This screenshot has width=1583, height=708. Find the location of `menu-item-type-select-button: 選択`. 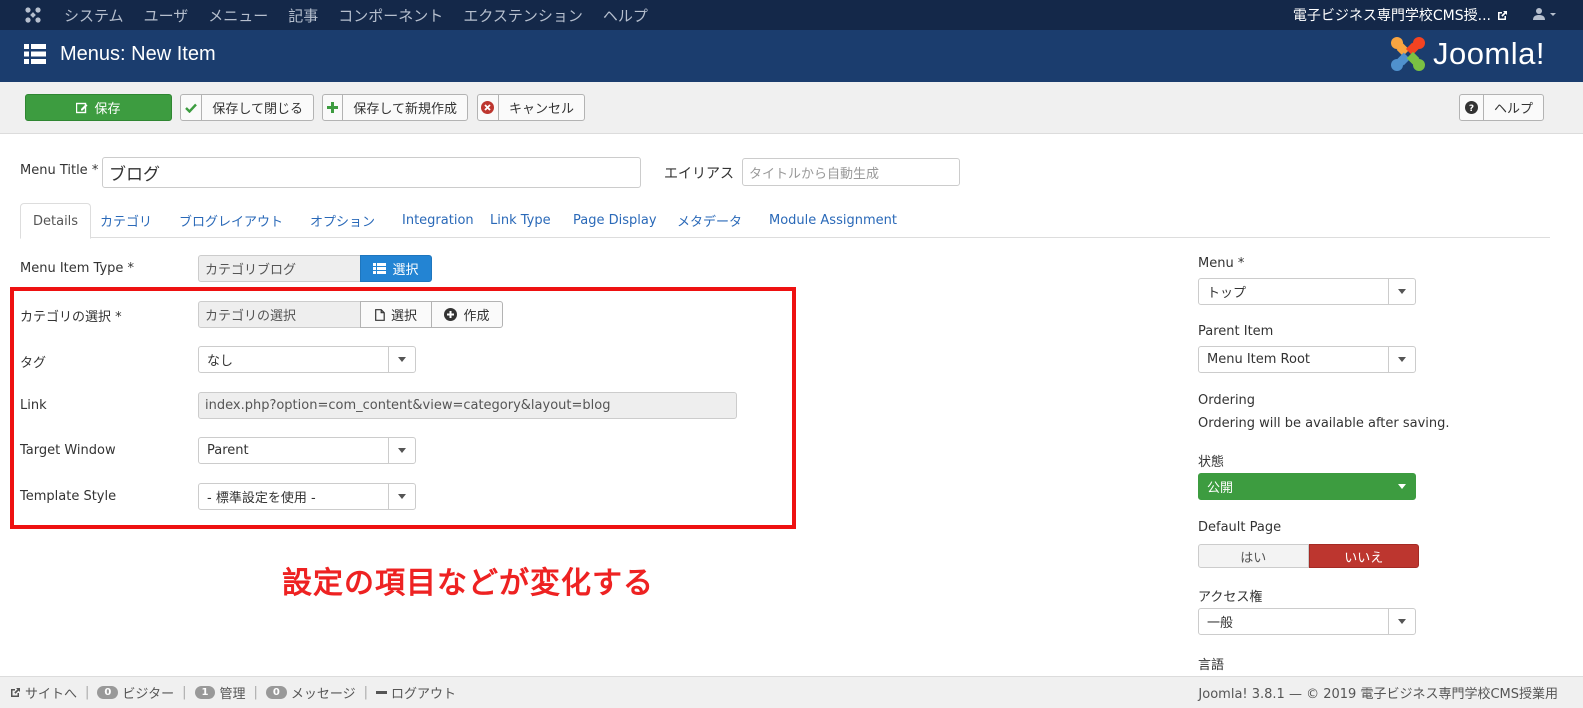

menu-item-type-select-button: 選択 is located at coordinates (396, 268).